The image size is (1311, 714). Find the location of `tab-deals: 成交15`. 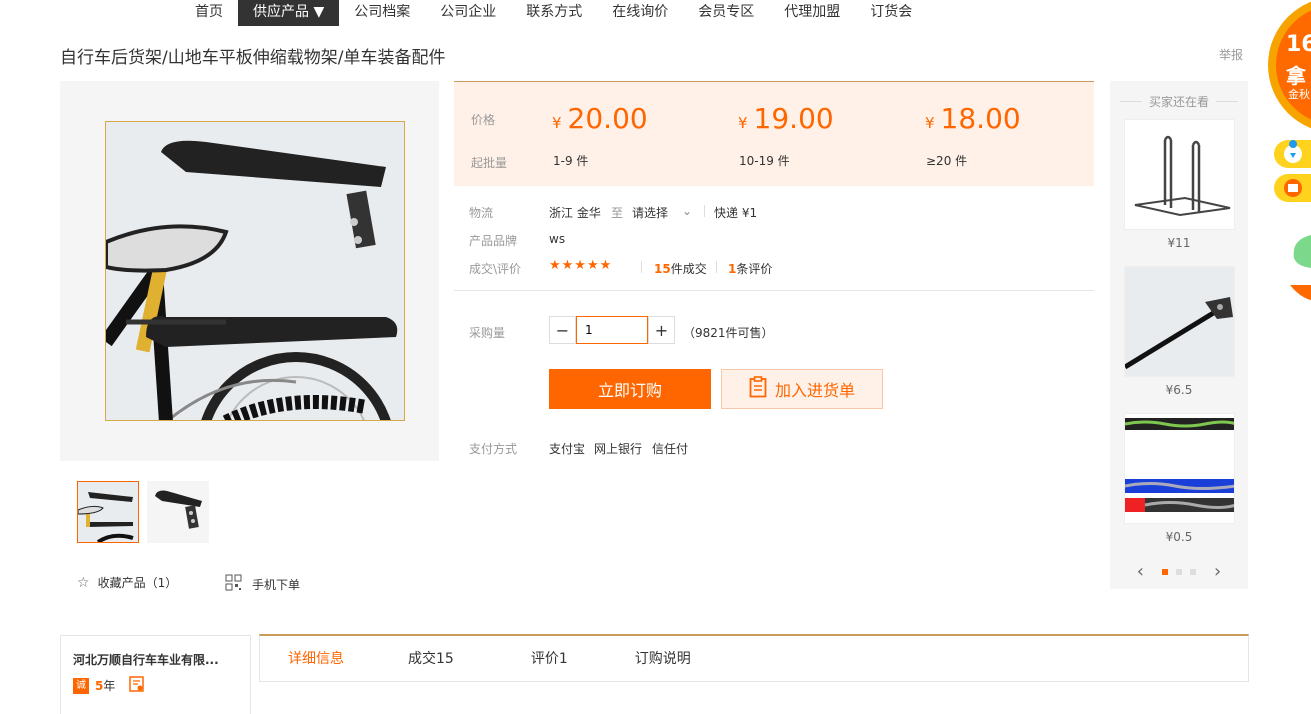

tab-deals: 成交15 is located at coordinates (431, 659).